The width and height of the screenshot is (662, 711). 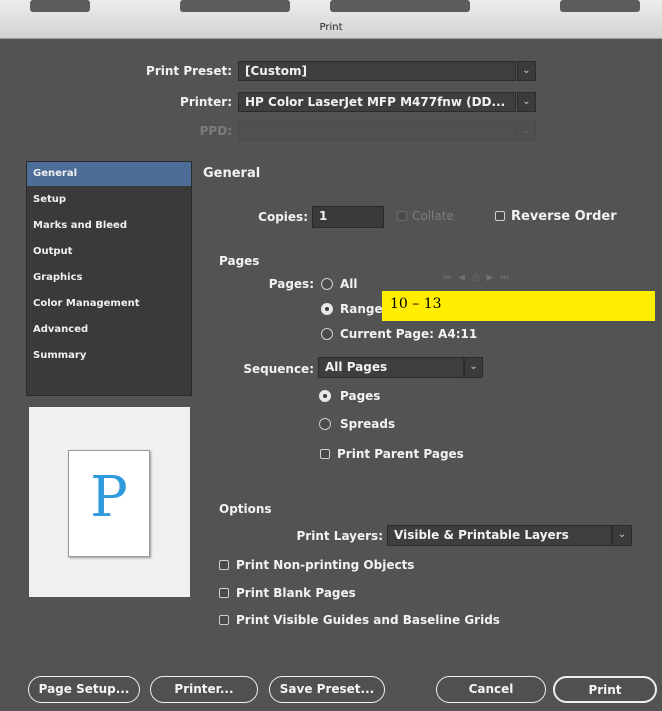 I want to click on current-page-label: Current Page: A4:11, so click(x=408, y=334).